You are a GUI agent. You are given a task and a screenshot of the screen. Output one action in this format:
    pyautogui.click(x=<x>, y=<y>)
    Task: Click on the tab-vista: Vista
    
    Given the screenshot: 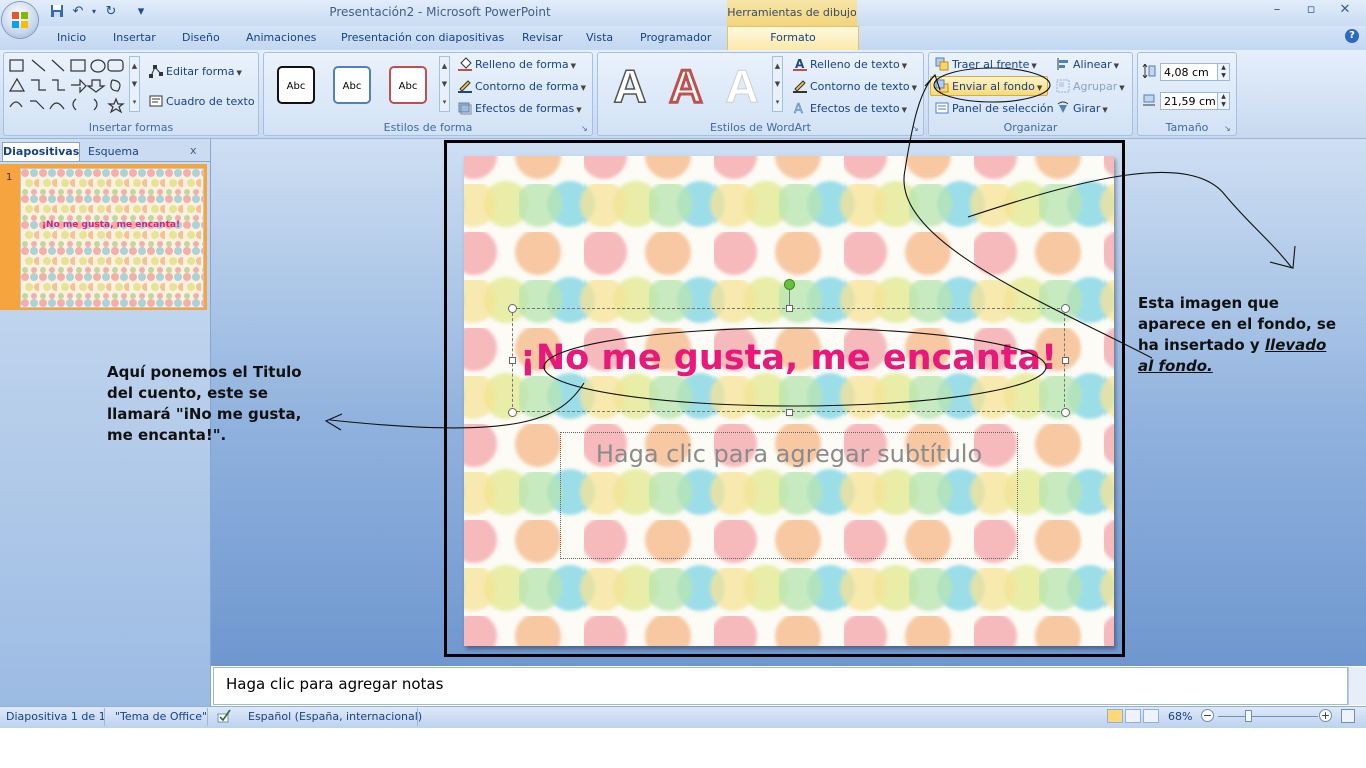 What is the action you would take?
    pyautogui.click(x=599, y=37)
    